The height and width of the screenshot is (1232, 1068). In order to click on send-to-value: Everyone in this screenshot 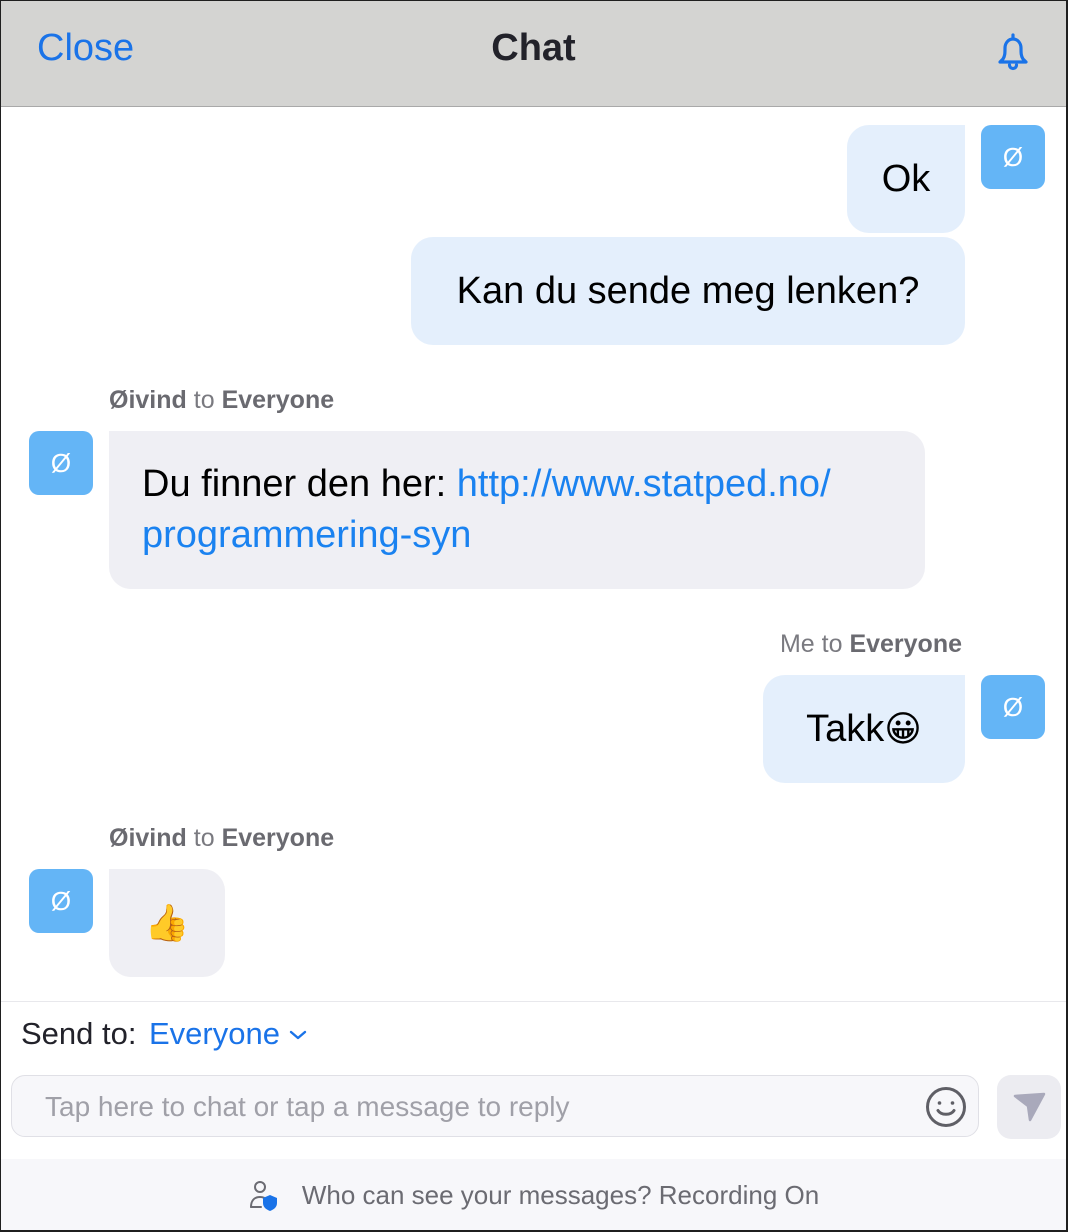, I will do `click(214, 1033)`.